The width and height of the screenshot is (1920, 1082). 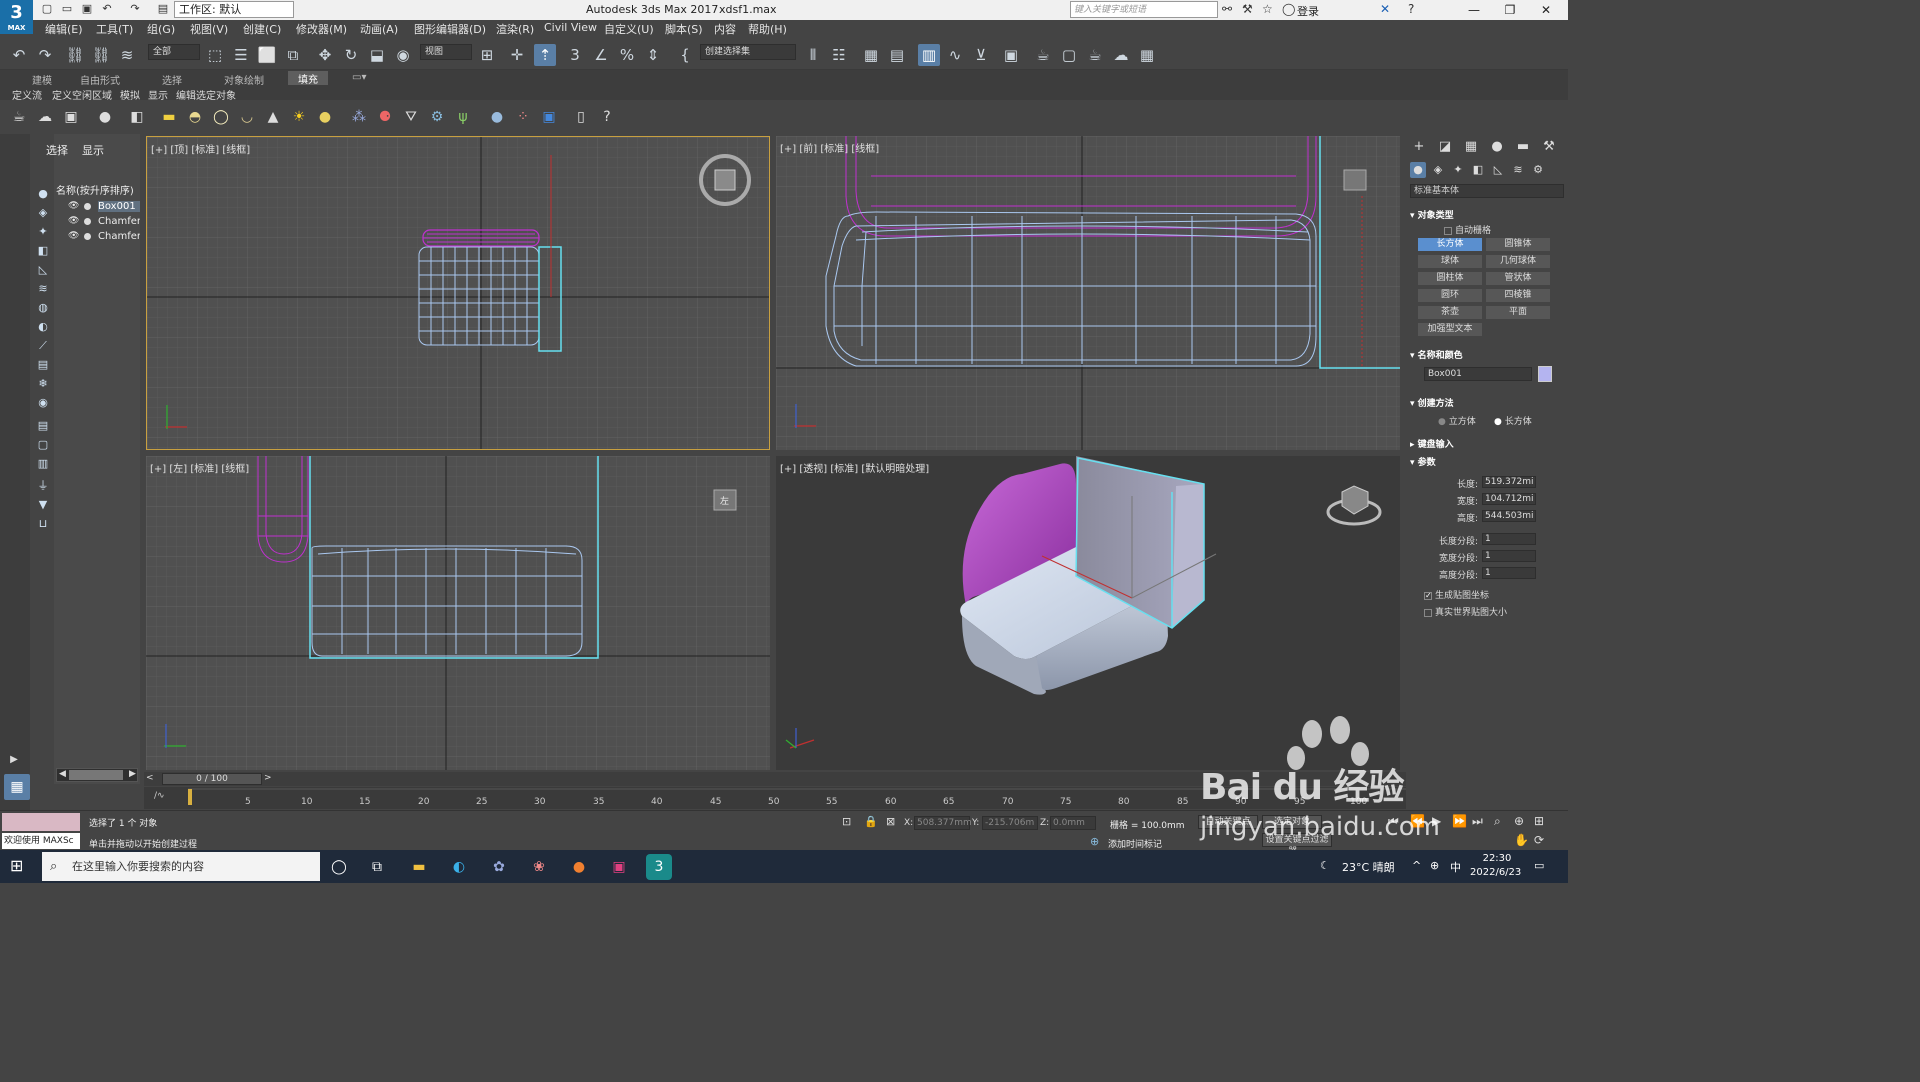 What do you see at coordinates (1497, 147) in the screenshot?
I see `motion-tab-icon: ●` at bounding box center [1497, 147].